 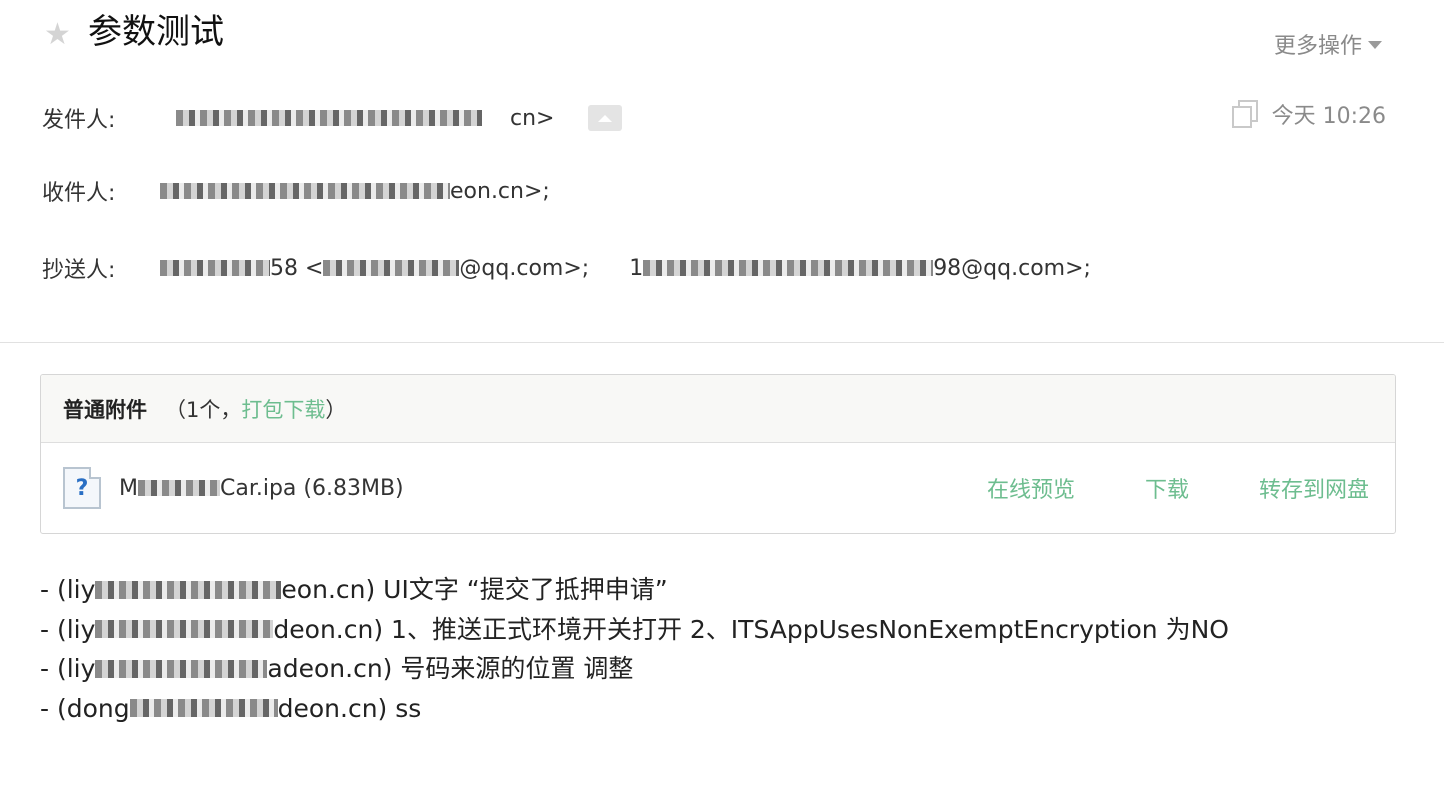 I want to click on cc-label: 抄送人:, so click(x=79, y=270).